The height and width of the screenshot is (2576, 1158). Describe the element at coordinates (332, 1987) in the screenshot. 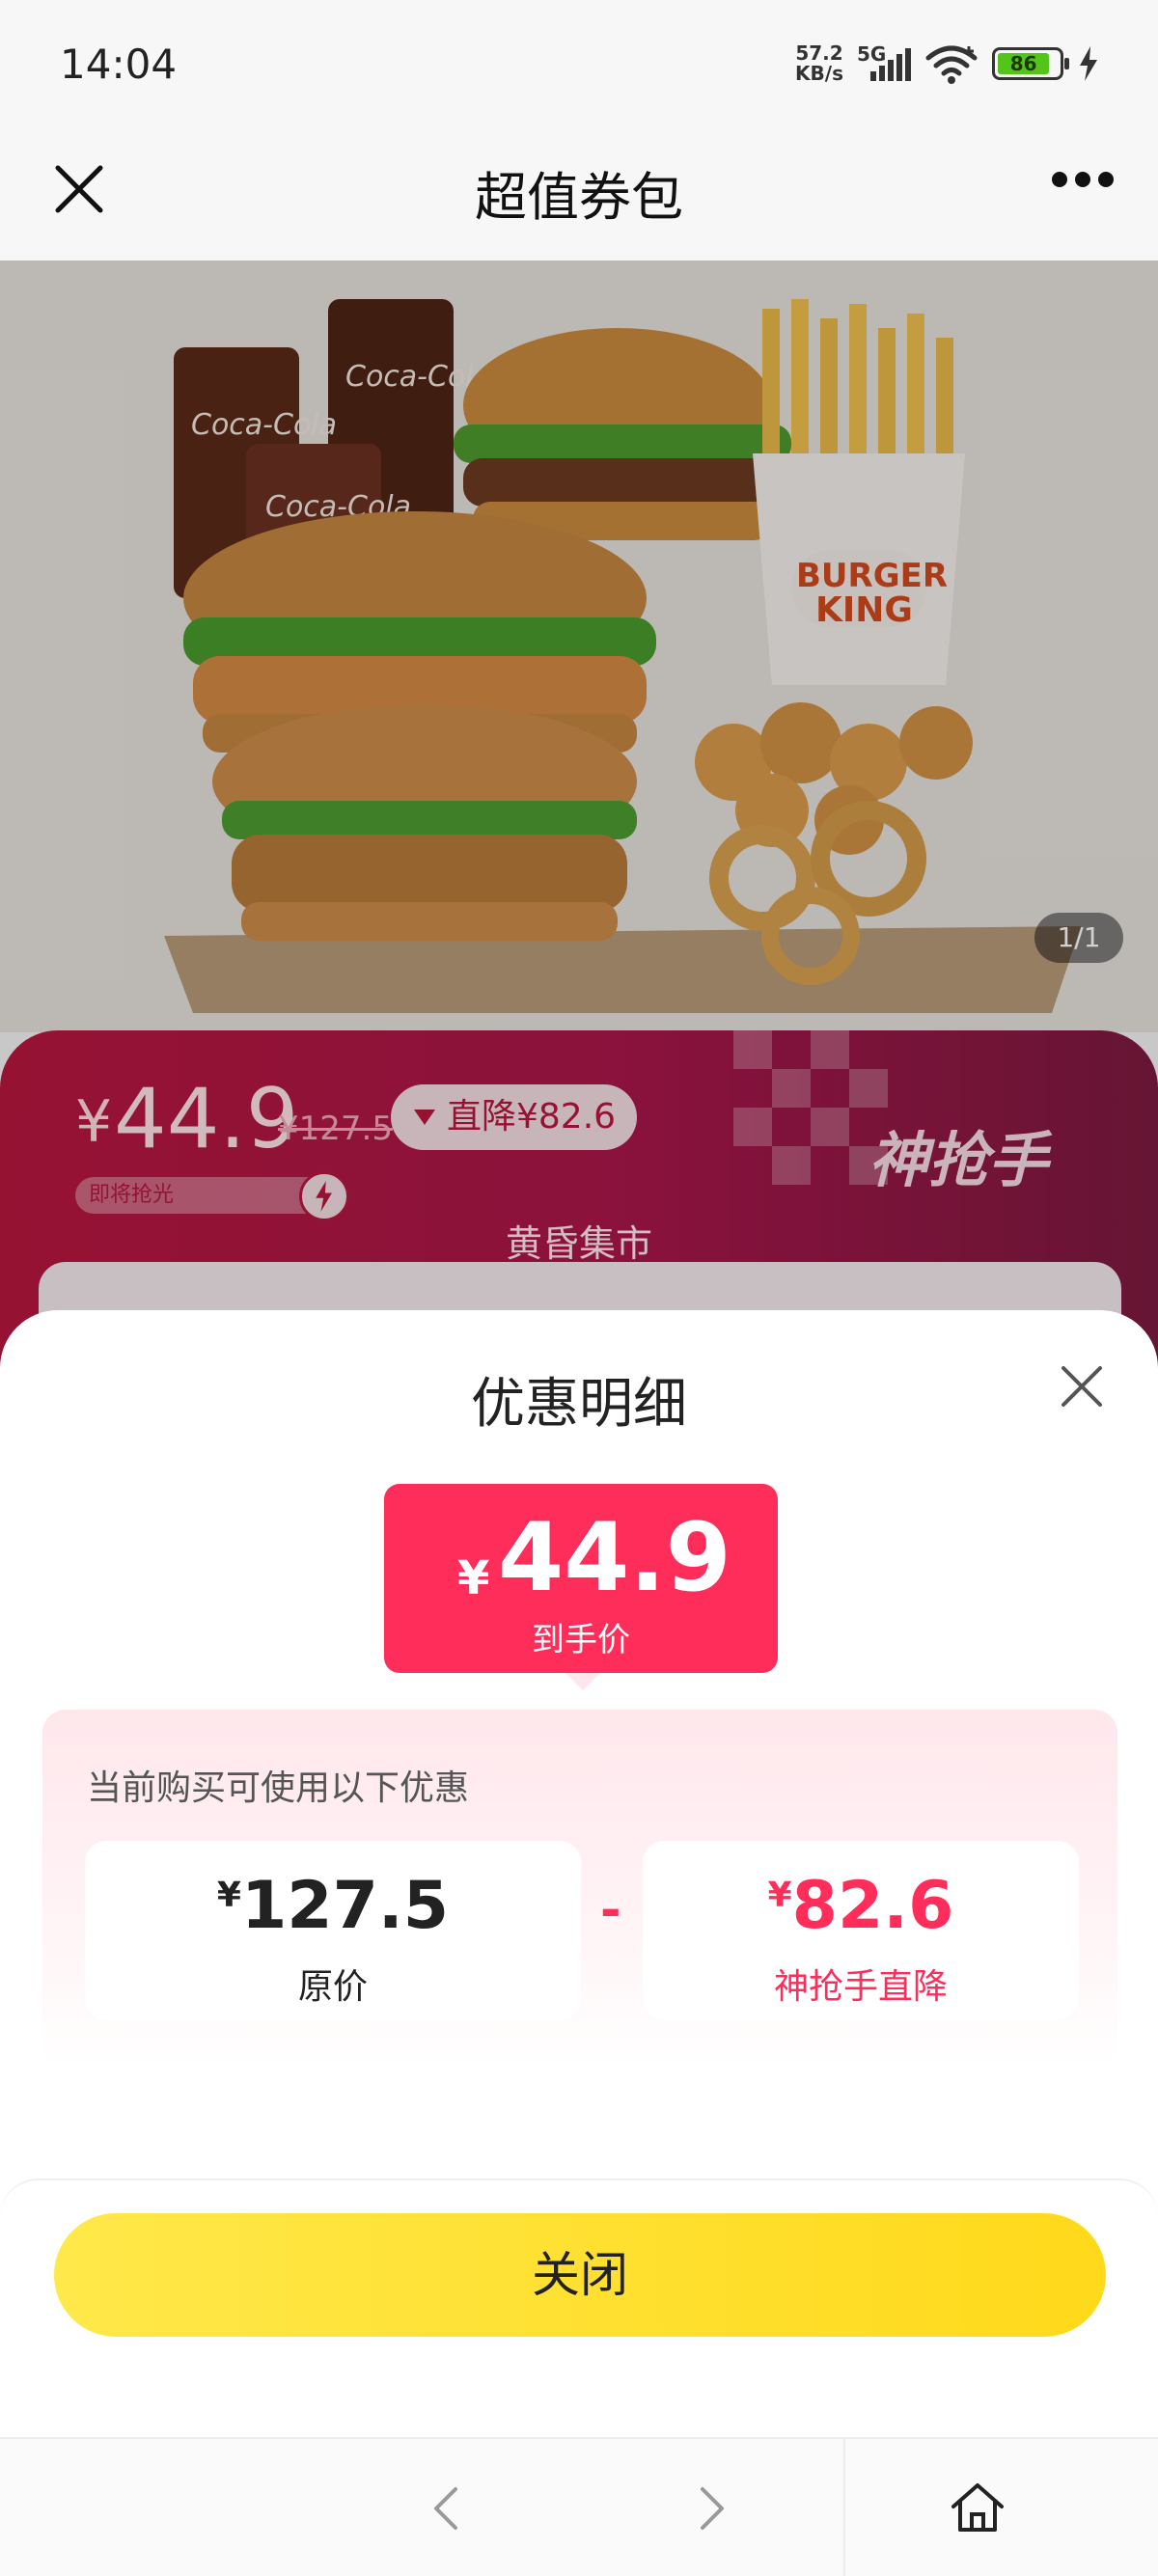

I see `original-label: 原价` at that location.